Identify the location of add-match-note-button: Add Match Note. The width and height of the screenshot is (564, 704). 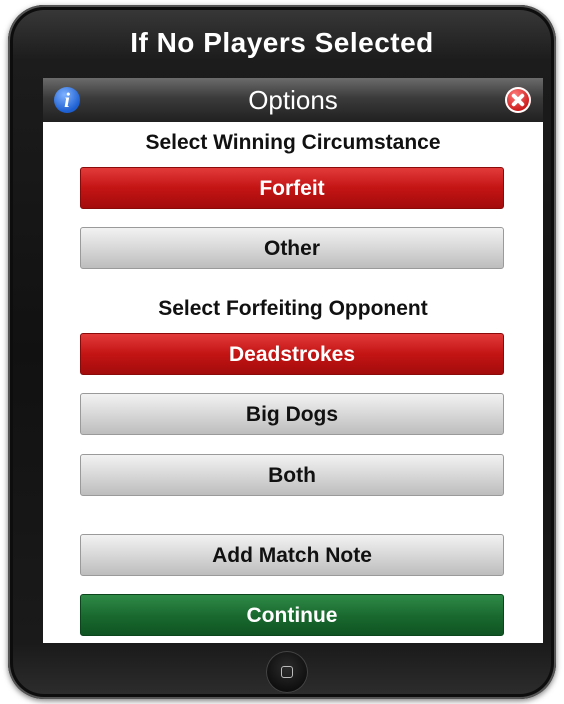
(292, 555).